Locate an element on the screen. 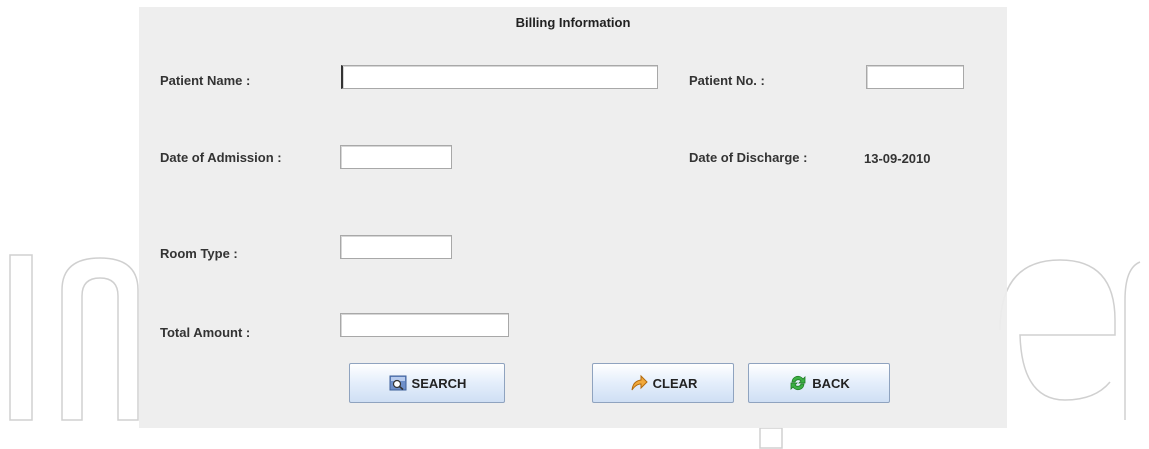 The height and width of the screenshot is (449, 1149). total-amount-label: Total Amount : is located at coordinates (205, 332).